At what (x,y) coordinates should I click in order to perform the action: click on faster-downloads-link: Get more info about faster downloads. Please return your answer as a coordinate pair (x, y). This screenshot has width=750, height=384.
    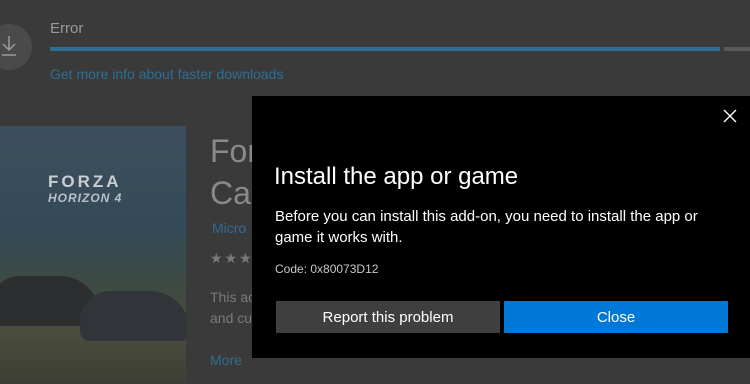
    Looking at the image, I should click on (166, 74).